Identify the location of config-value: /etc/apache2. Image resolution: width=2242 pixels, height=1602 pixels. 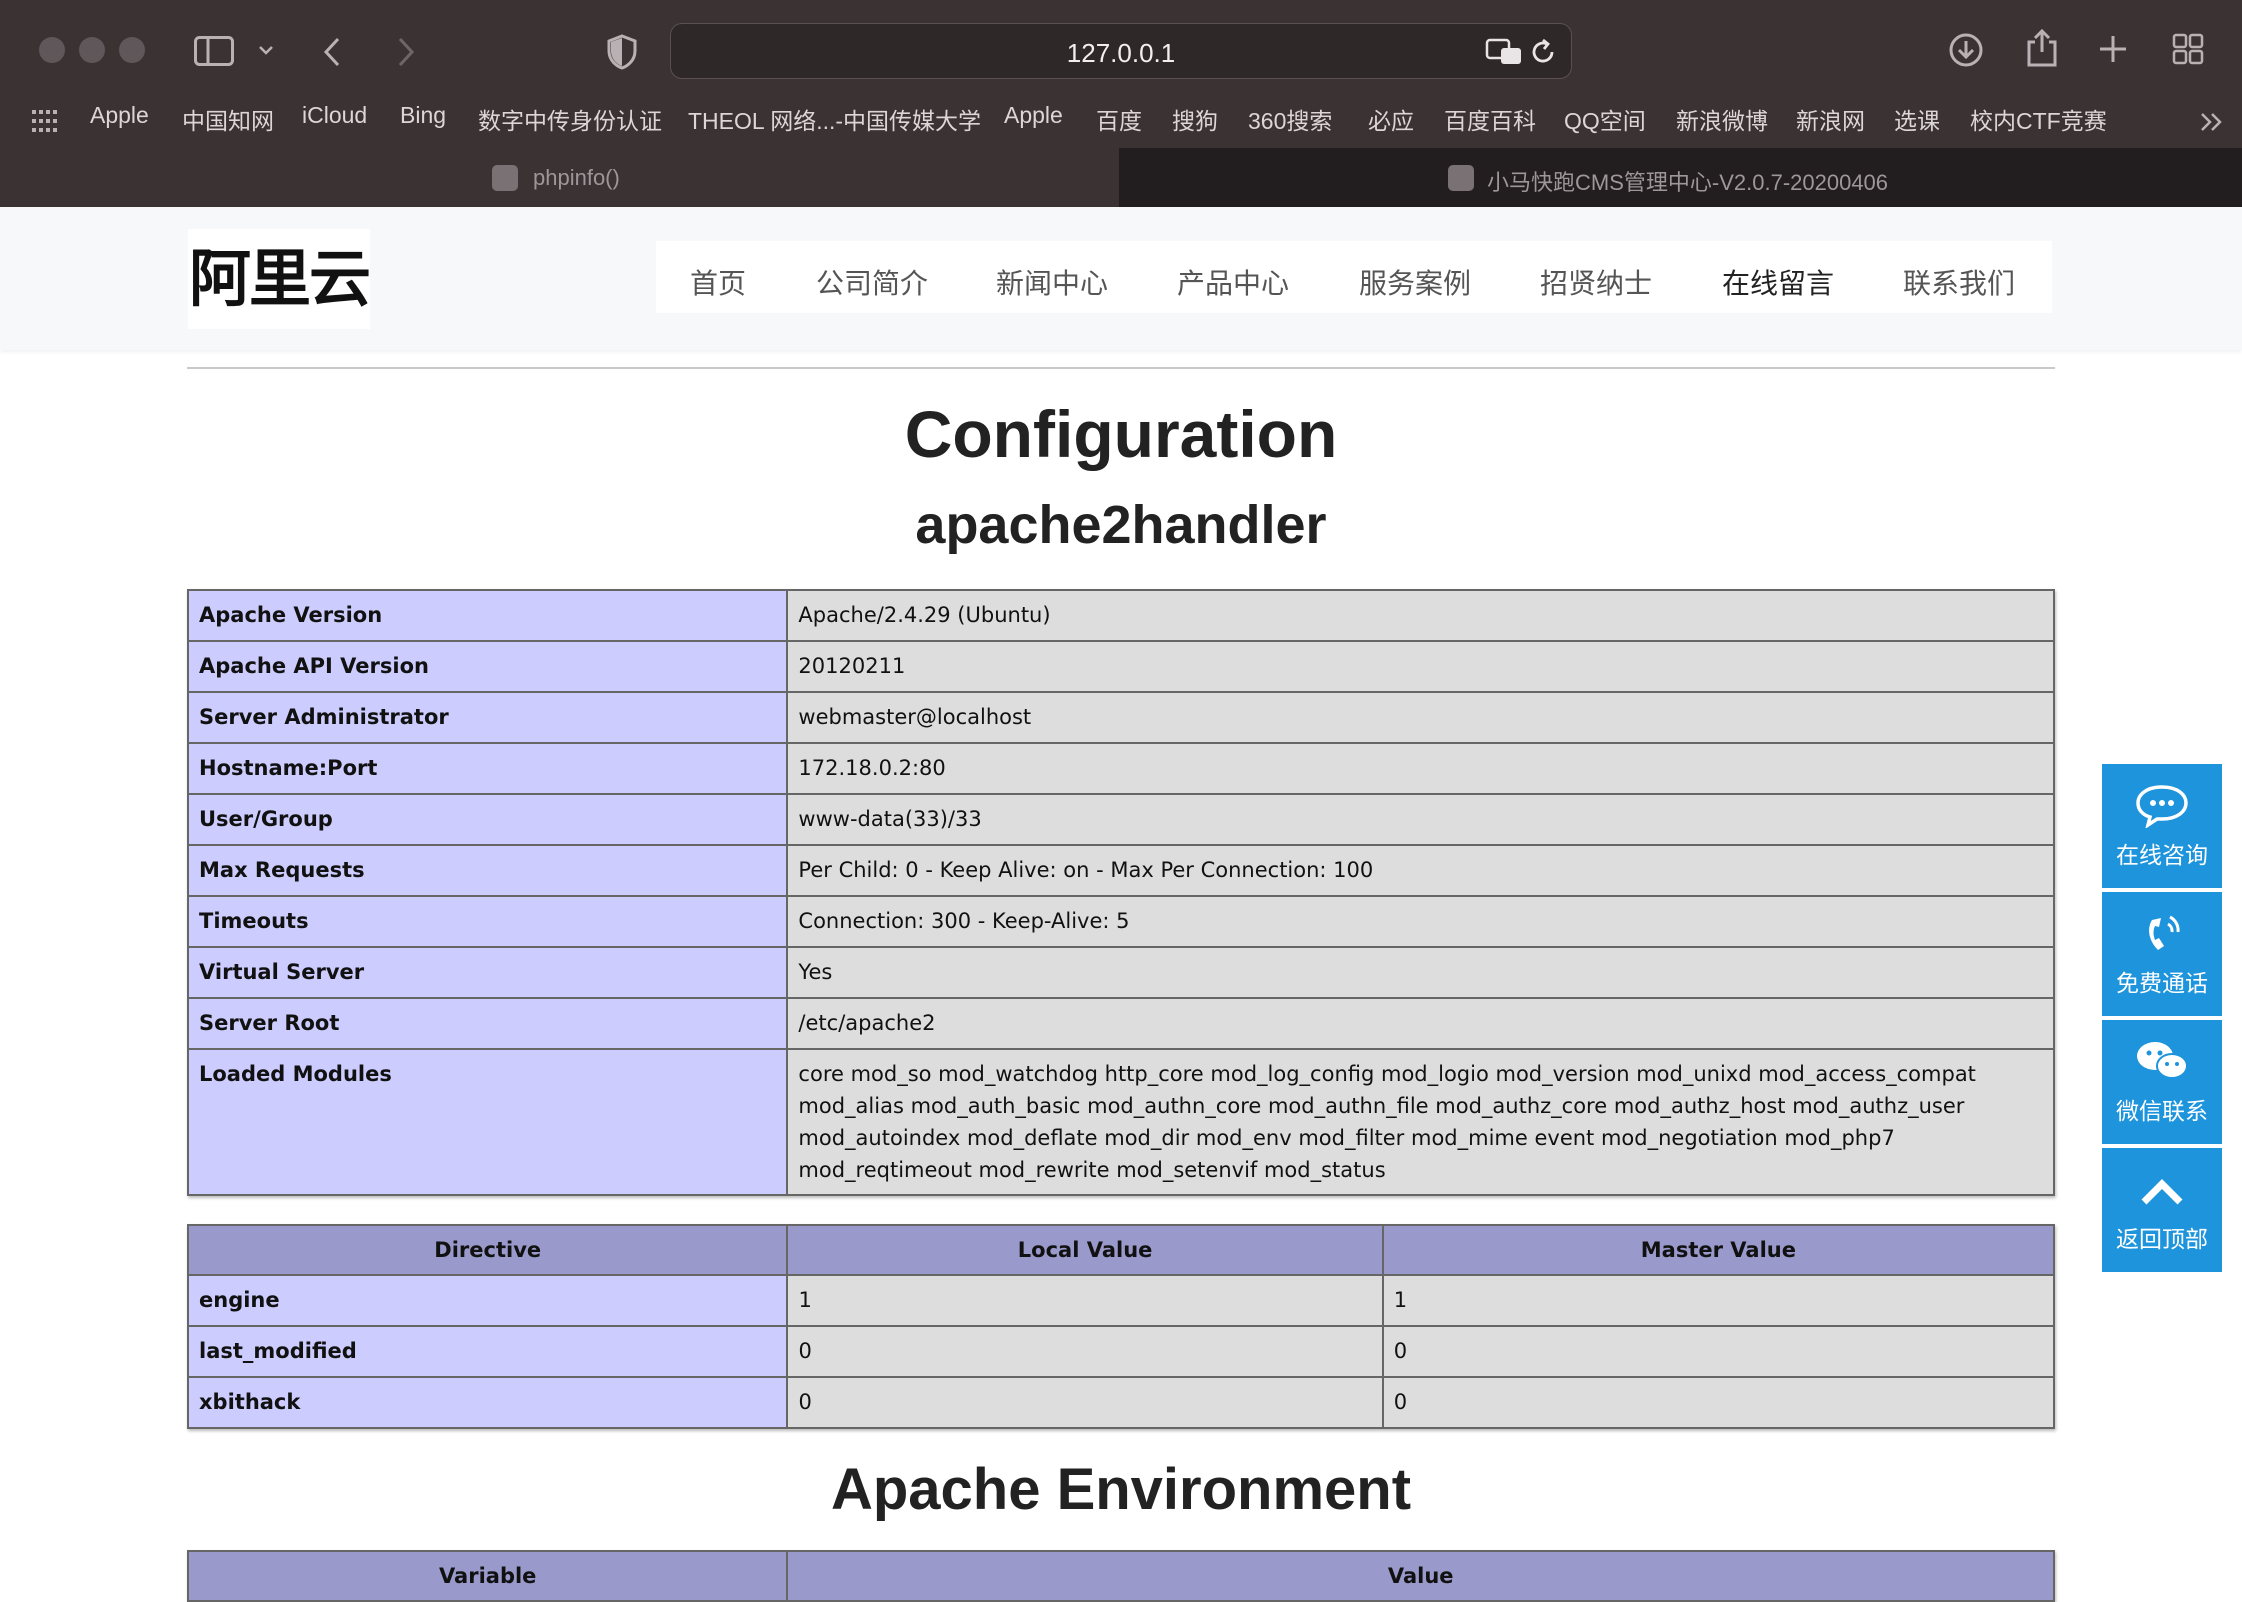
(1420, 1023).